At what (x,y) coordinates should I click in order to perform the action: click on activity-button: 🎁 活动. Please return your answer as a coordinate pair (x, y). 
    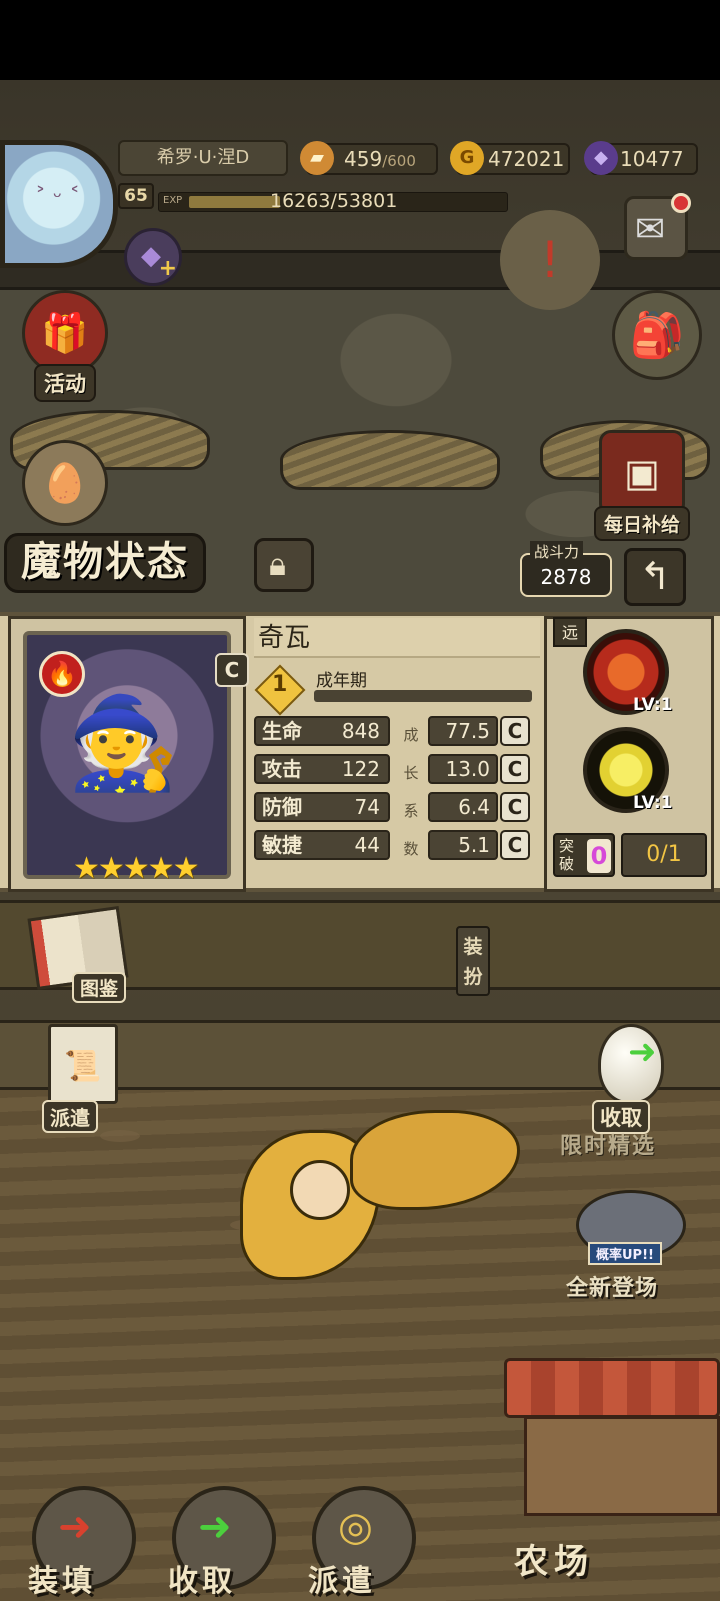
    Looking at the image, I should click on (65, 346).